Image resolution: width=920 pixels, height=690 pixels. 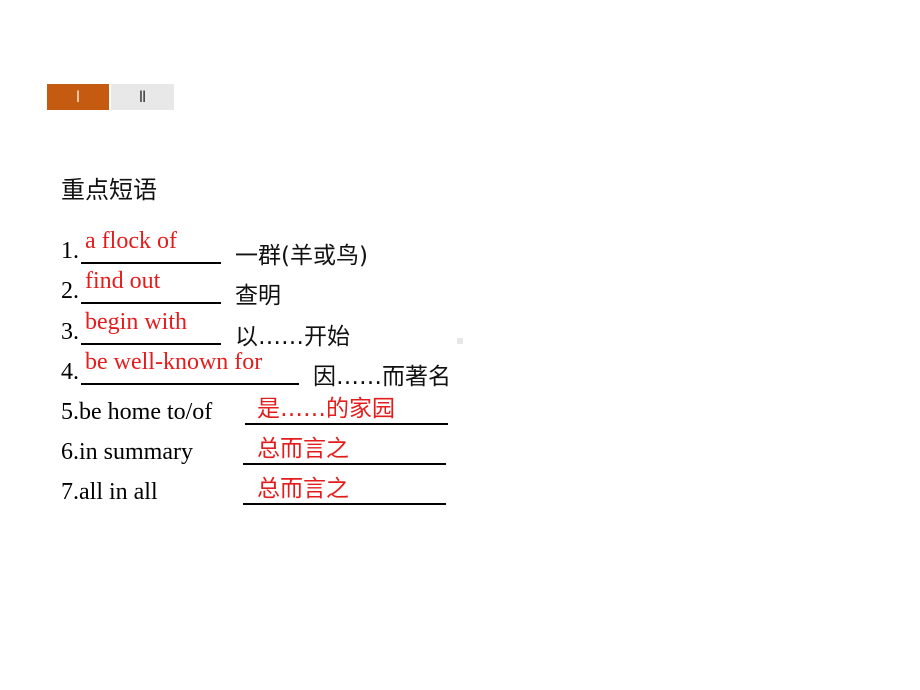 What do you see at coordinates (301, 256) in the screenshot?
I see `phrase-meaning: 一群(羊或鸟)` at bounding box center [301, 256].